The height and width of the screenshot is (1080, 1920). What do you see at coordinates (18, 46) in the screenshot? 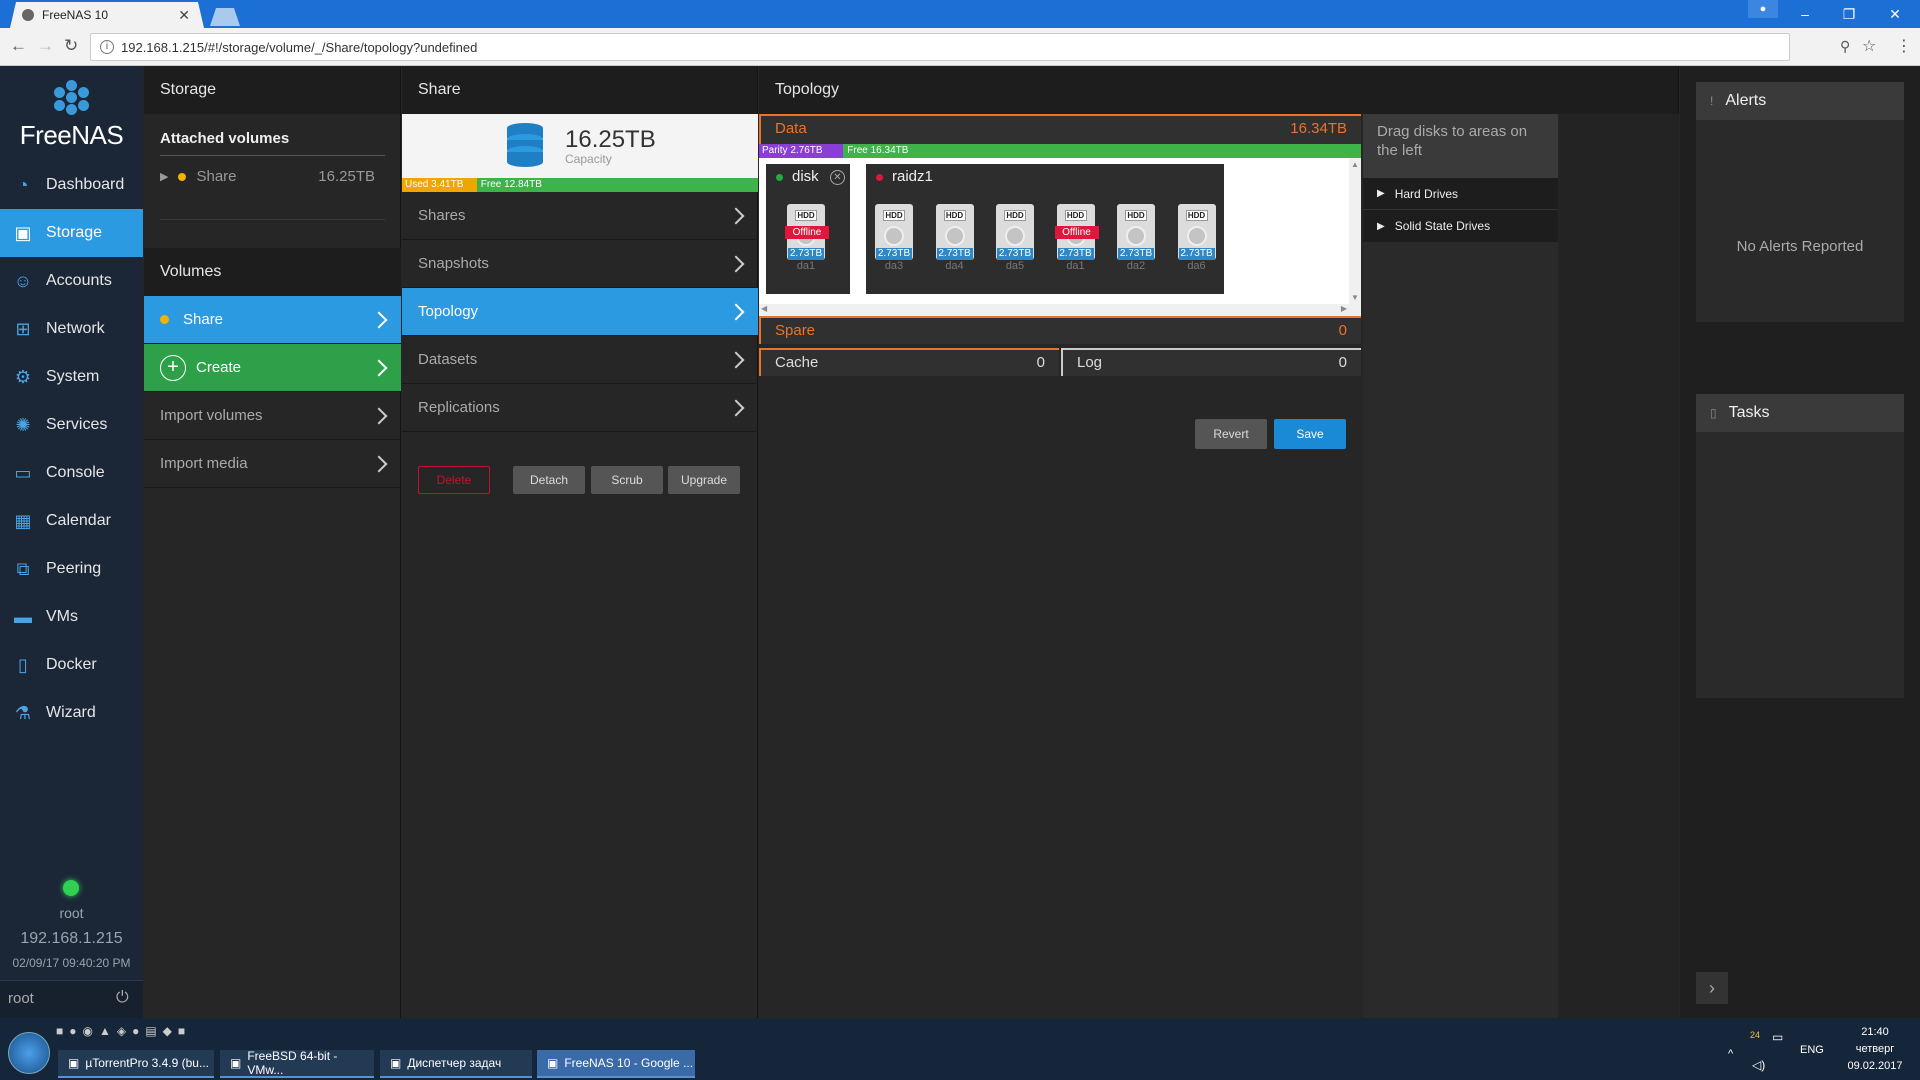
I see `back-icon: ←` at bounding box center [18, 46].